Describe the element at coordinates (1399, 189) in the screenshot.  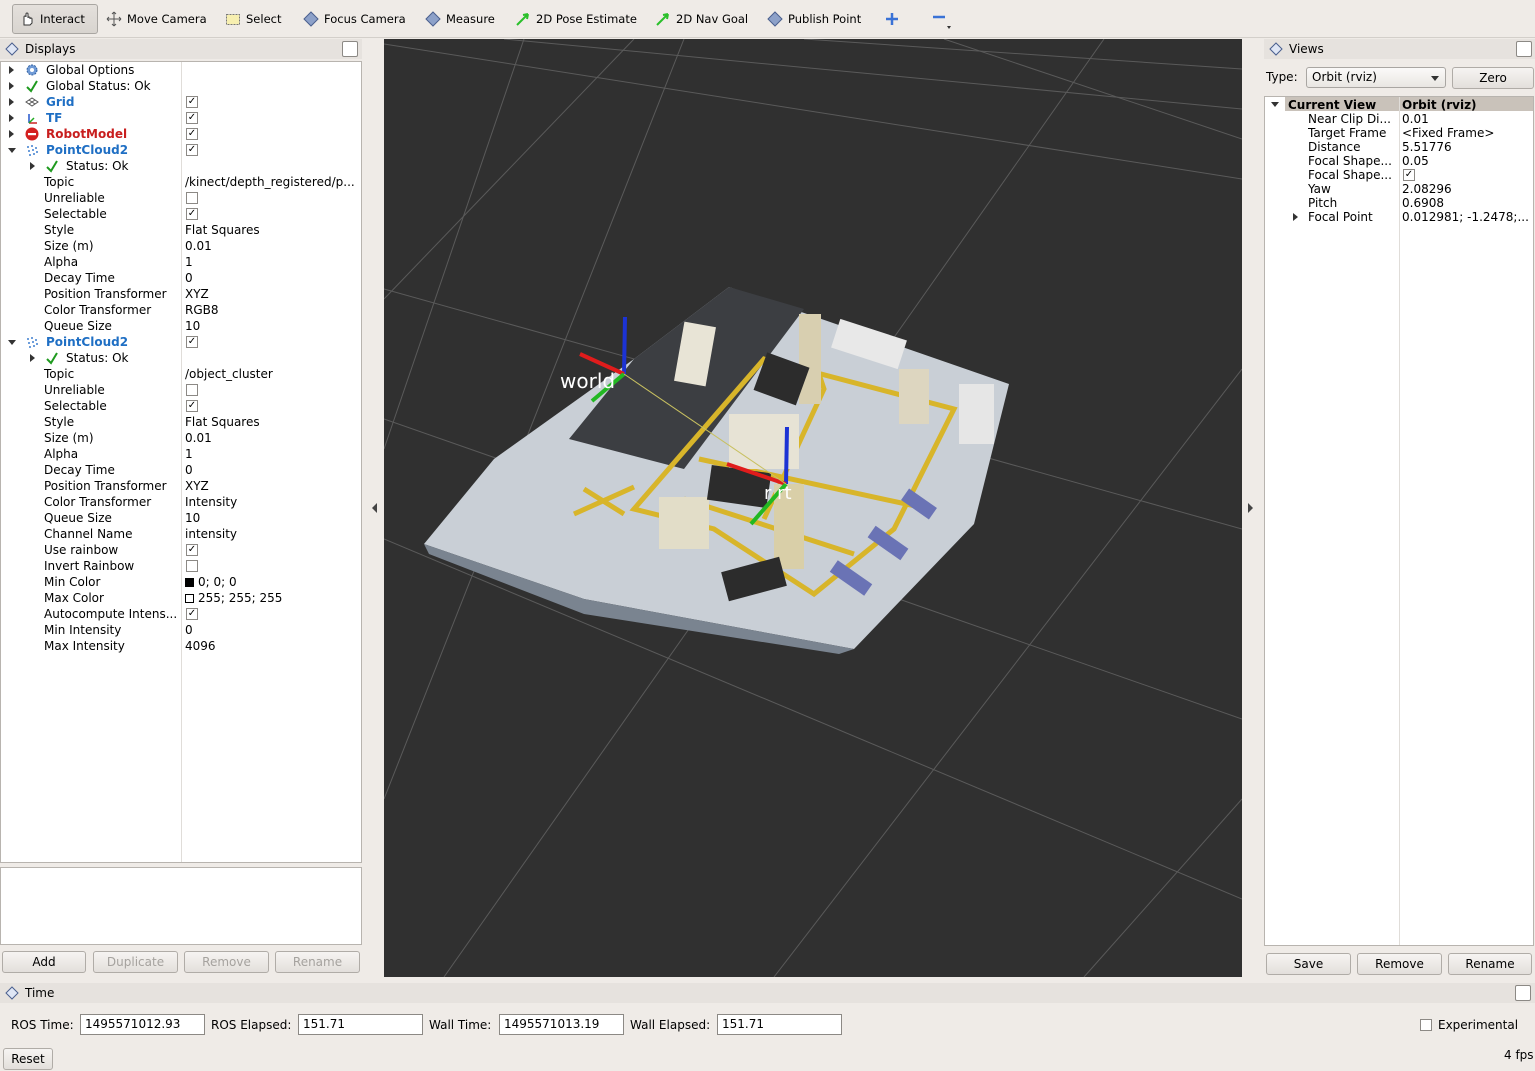
I see `view-row-yaw: Yaw 2.08296` at that location.